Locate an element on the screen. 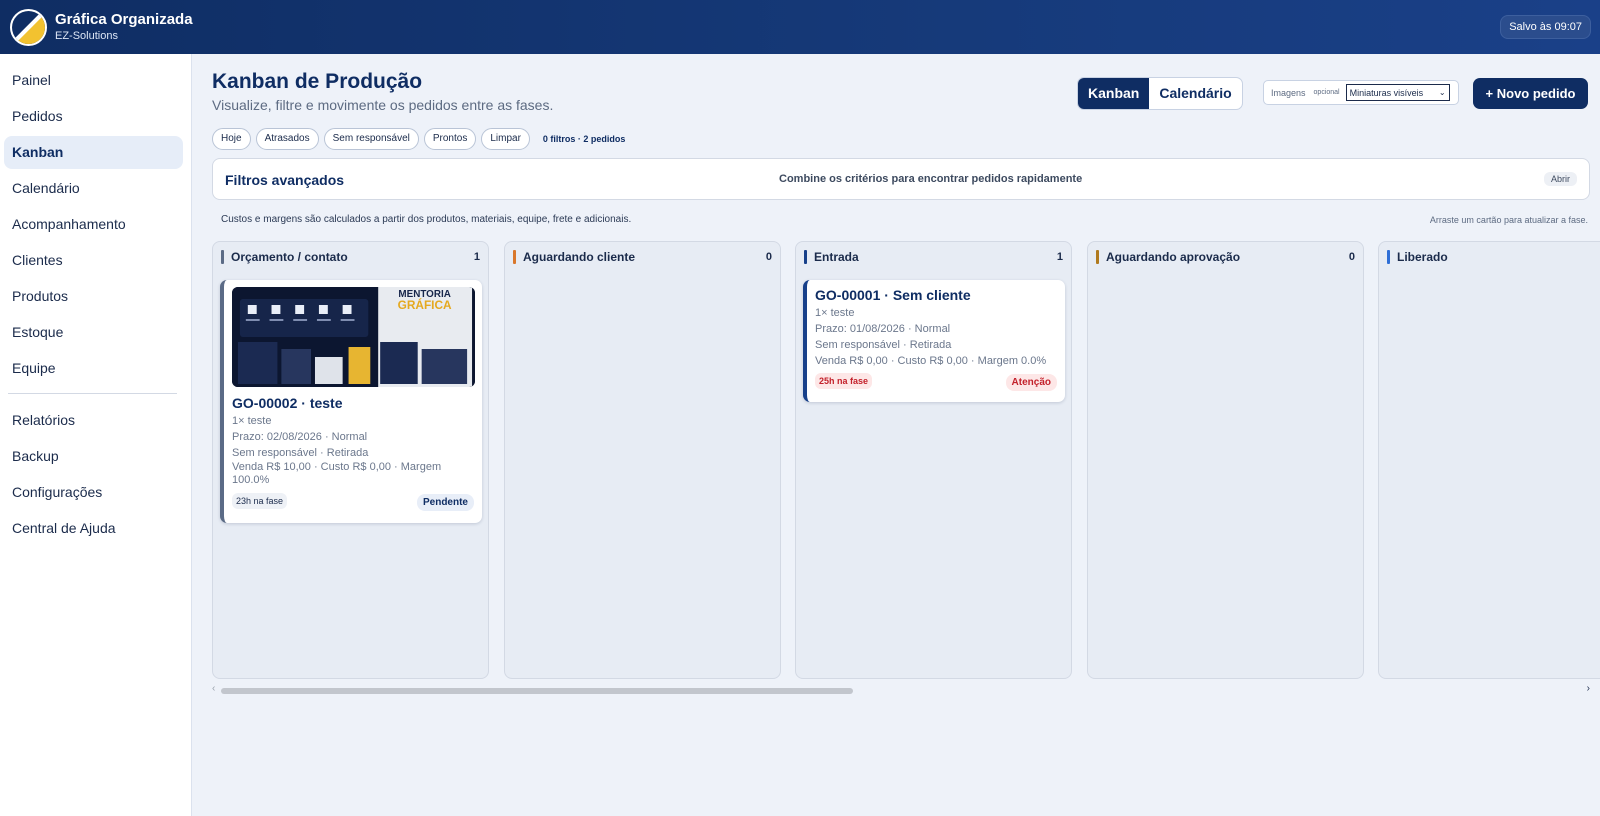 The width and height of the screenshot is (1600, 816). order-title: GO-00001 · Sem cliente is located at coordinates (893, 295).